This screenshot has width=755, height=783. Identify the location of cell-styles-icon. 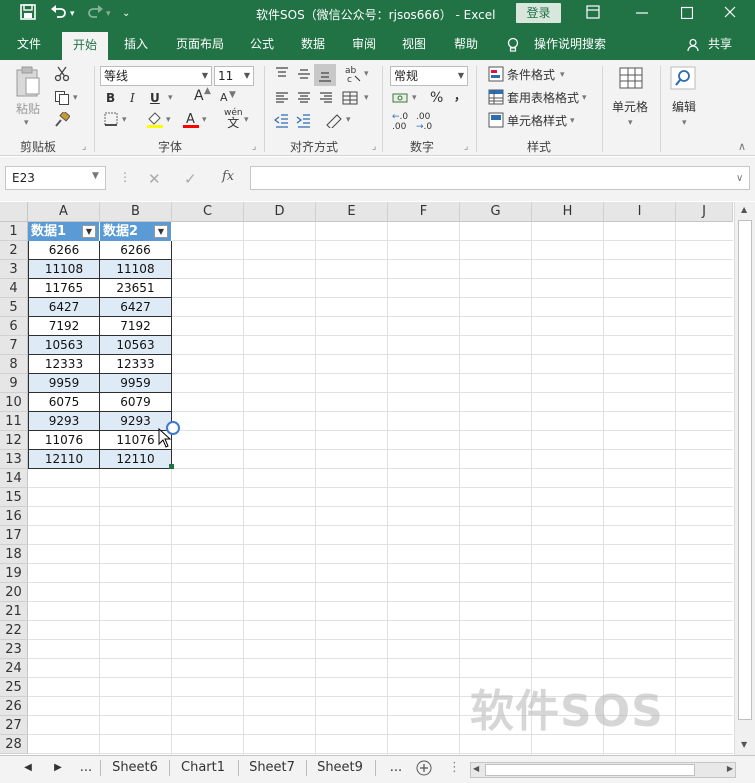
(496, 122).